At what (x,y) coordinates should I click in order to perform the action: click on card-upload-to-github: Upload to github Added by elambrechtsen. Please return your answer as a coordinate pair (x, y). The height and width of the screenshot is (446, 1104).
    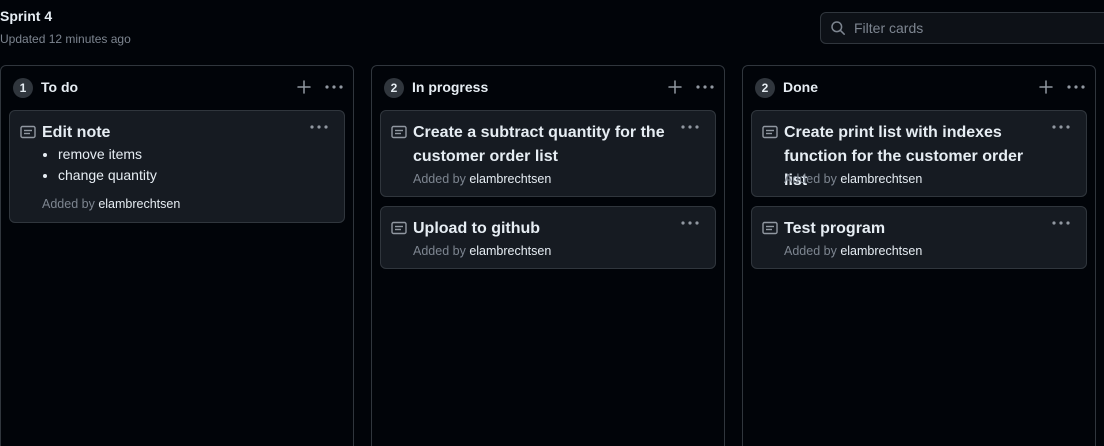
    Looking at the image, I should click on (548, 237).